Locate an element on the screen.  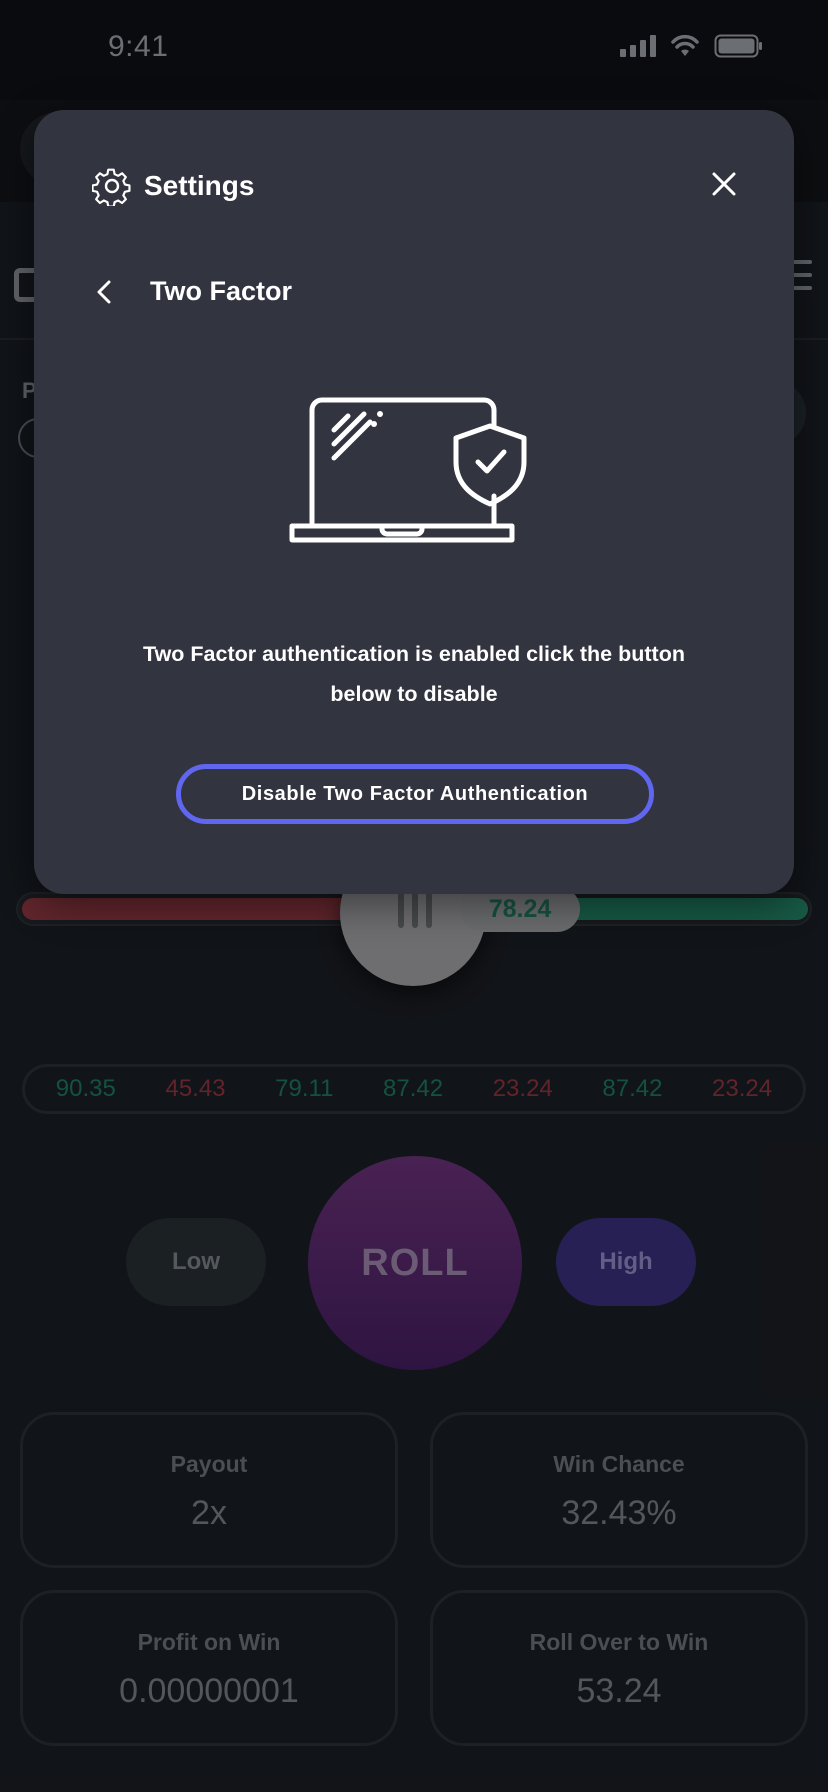
close-icon is located at coordinates (724, 184).